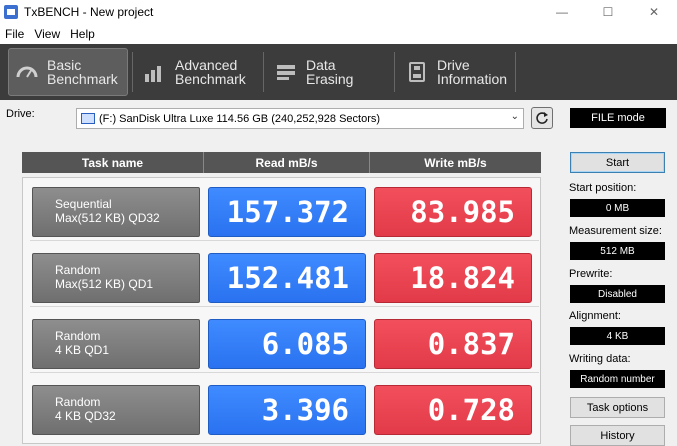 Image resolution: width=677 pixels, height=446 pixels. I want to click on menu-help: Help, so click(82, 34).